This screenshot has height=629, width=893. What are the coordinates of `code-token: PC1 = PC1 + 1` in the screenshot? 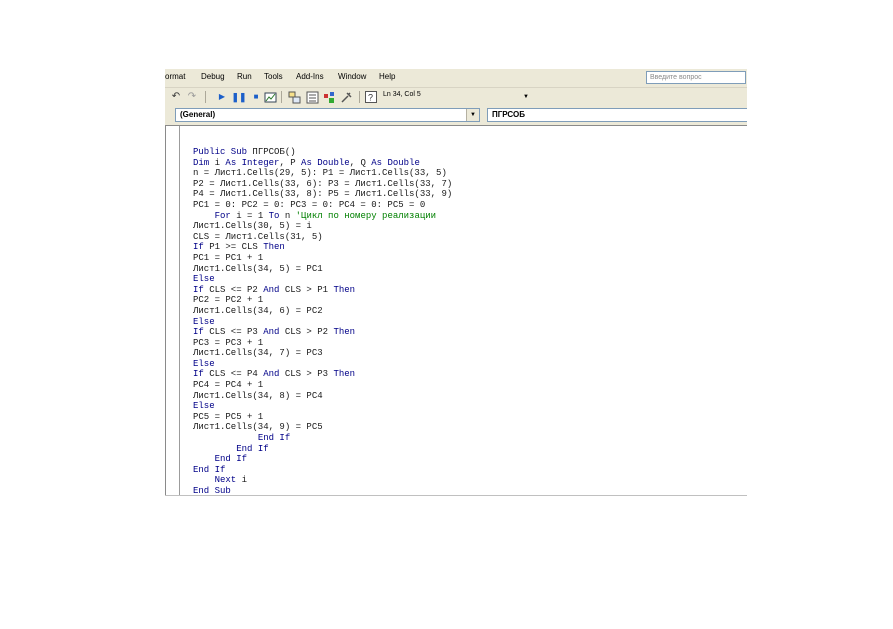 It's located at (228, 257).